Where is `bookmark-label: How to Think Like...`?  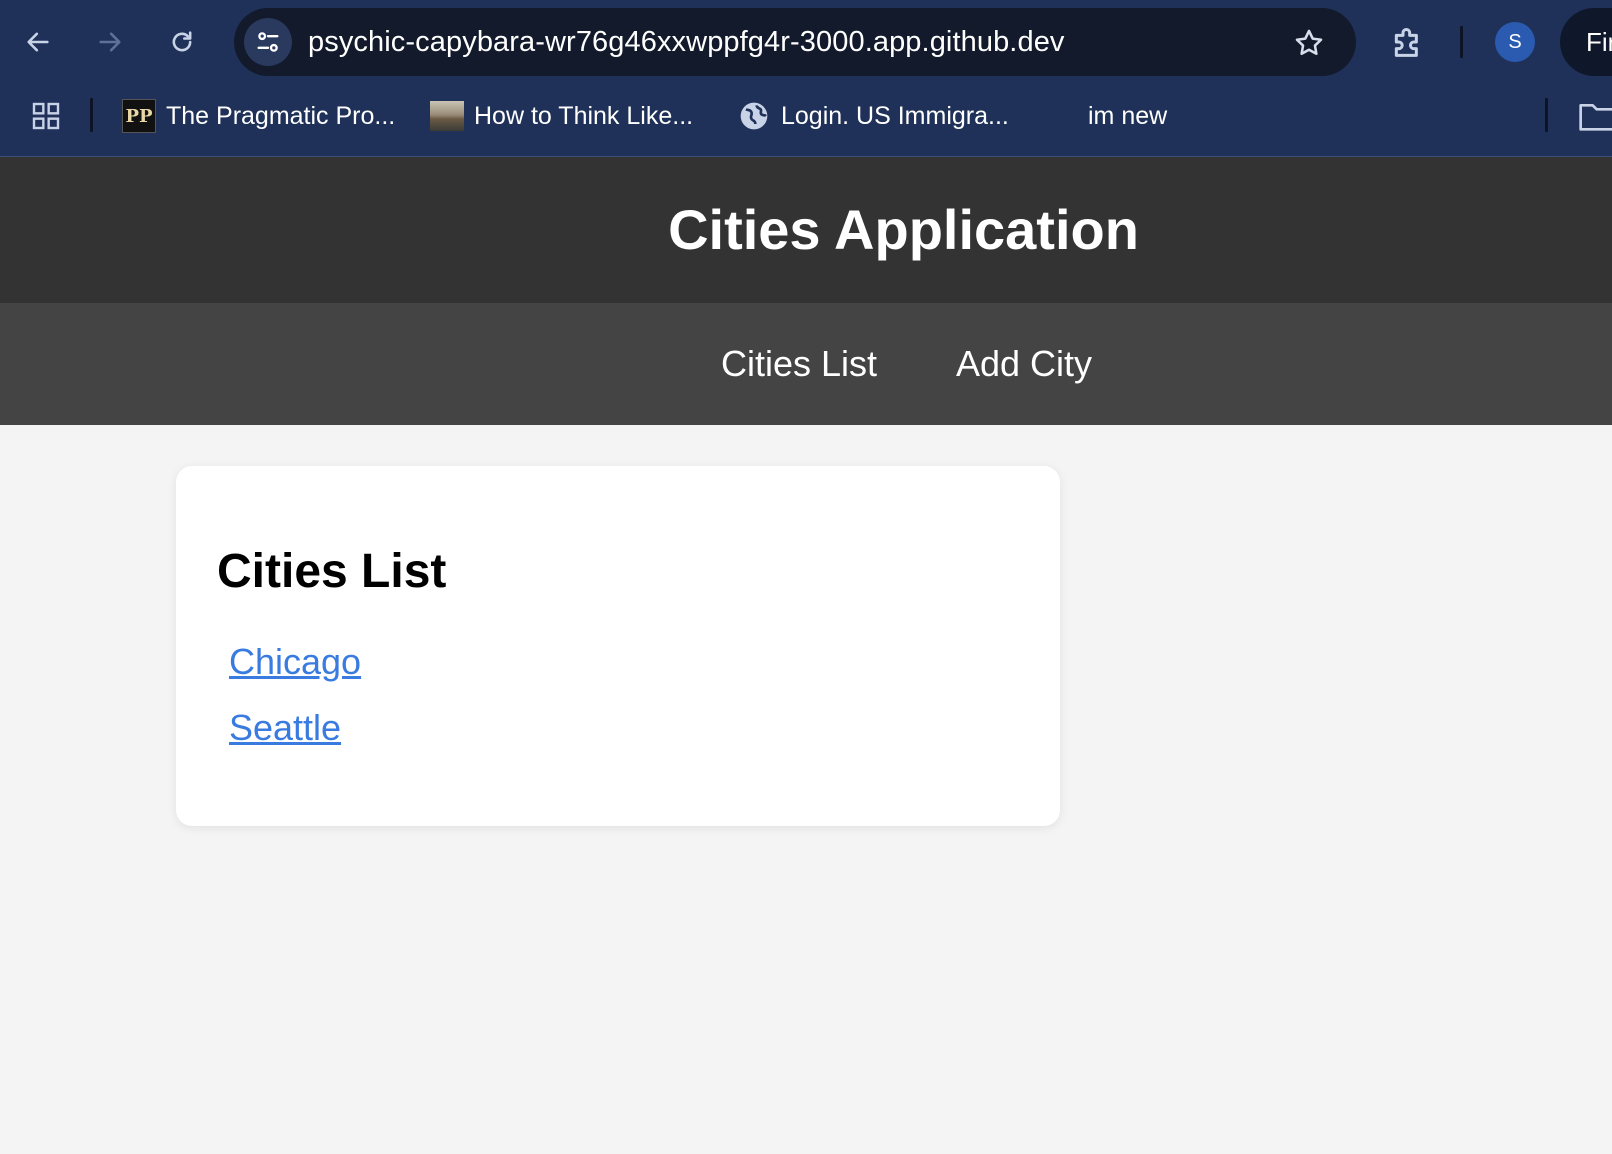
bookmark-label: How to Think Like... is located at coordinates (584, 115).